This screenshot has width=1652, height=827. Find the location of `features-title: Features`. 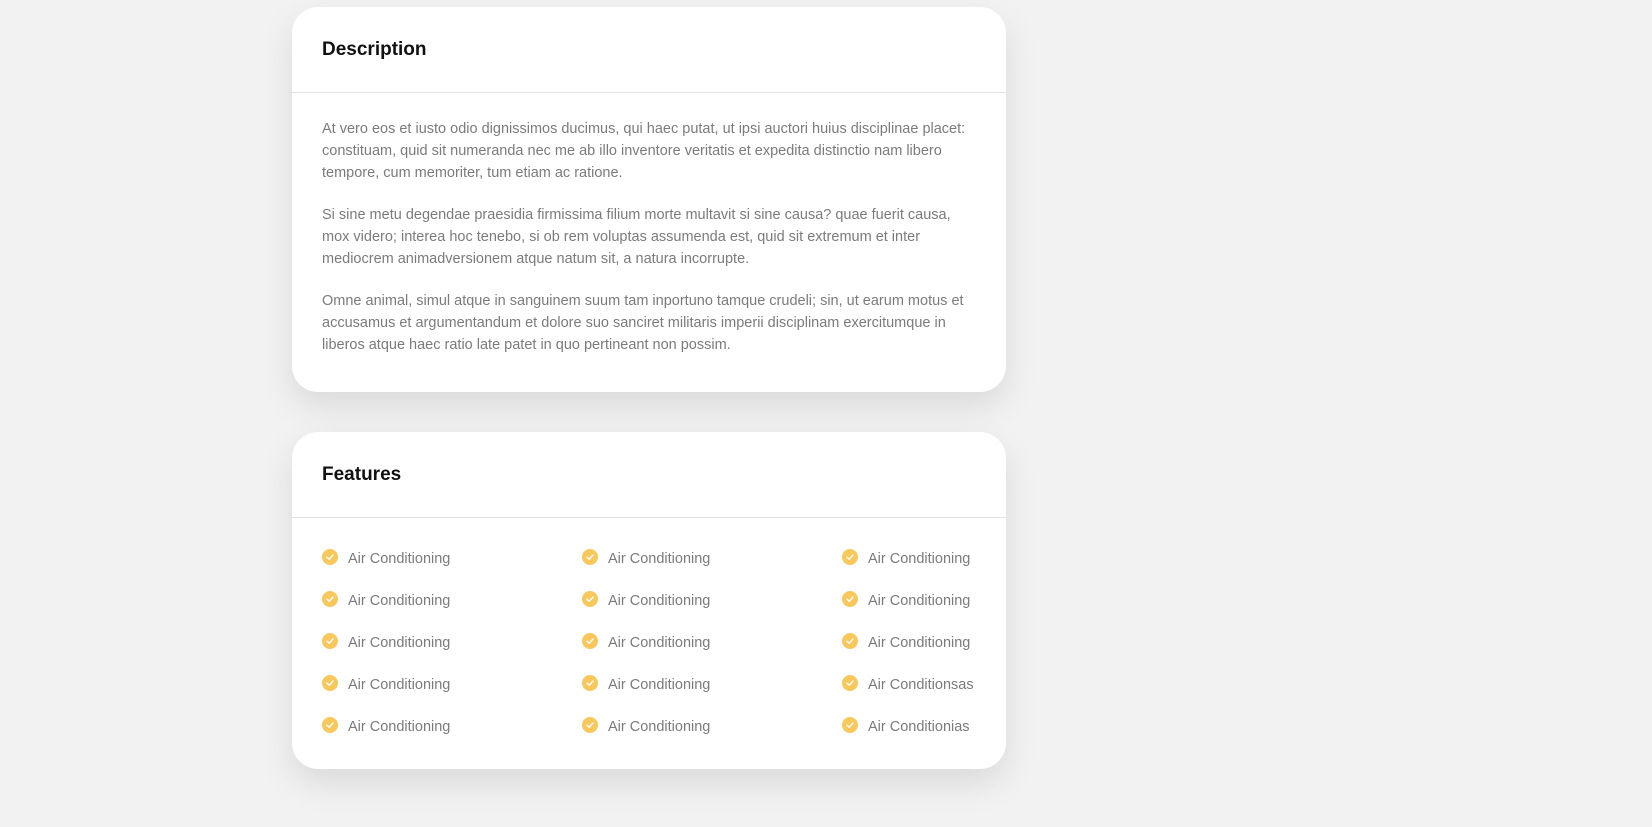

features-title: Features is located at coordinates (362, 474).